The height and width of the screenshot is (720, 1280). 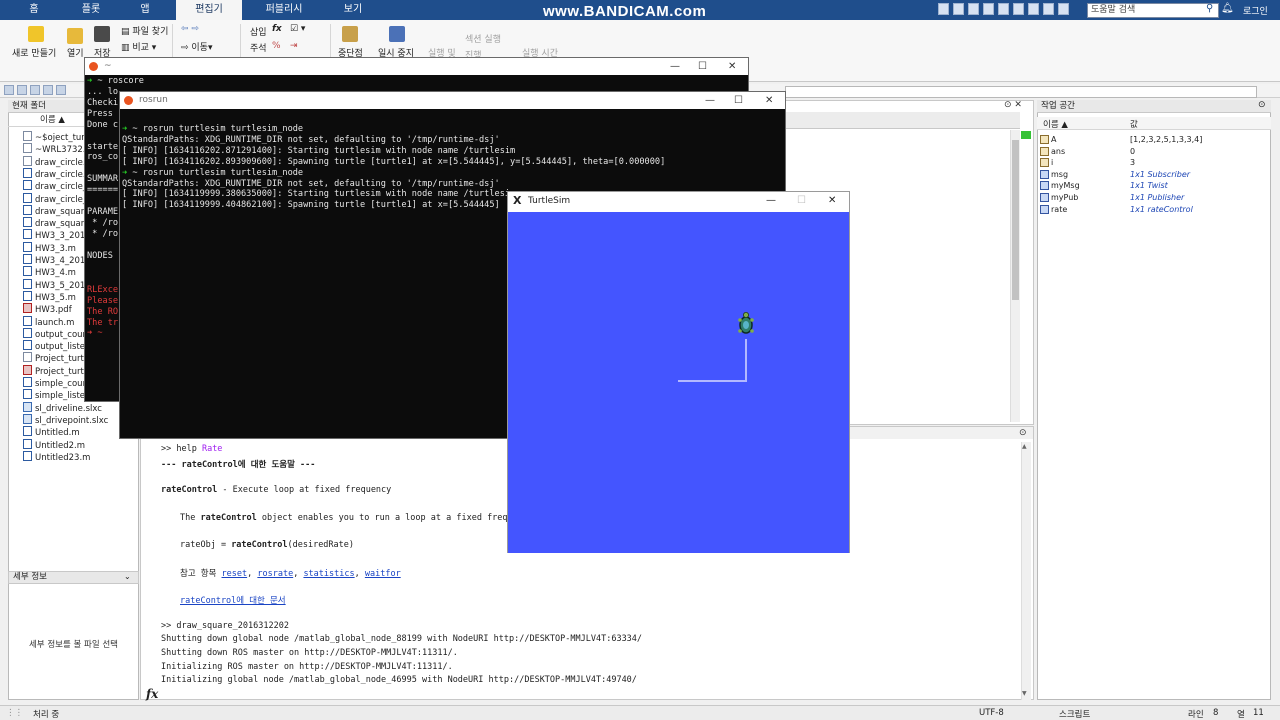 What do you see at coordinates (144, 30) in the screenshot?
I see `find-files-button: ▤ 파일 찾기` at bounding box center [144, 30].